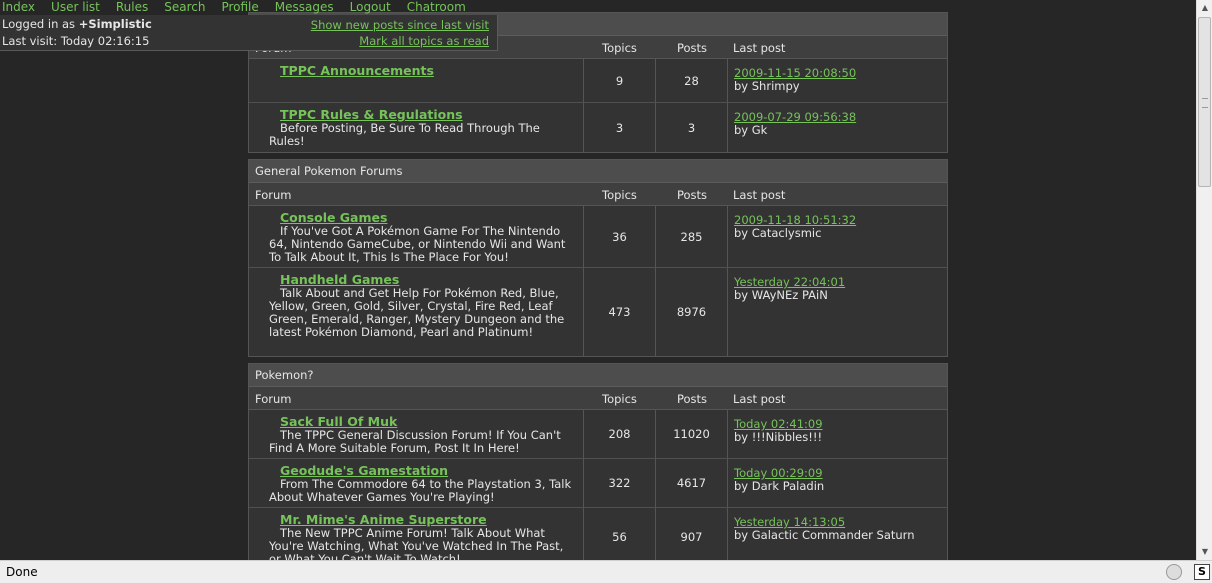  Describe the element at coordinates (424, 41) in the screenshot. I see `mark-all-read-link: Mark all topics as read` at that location.